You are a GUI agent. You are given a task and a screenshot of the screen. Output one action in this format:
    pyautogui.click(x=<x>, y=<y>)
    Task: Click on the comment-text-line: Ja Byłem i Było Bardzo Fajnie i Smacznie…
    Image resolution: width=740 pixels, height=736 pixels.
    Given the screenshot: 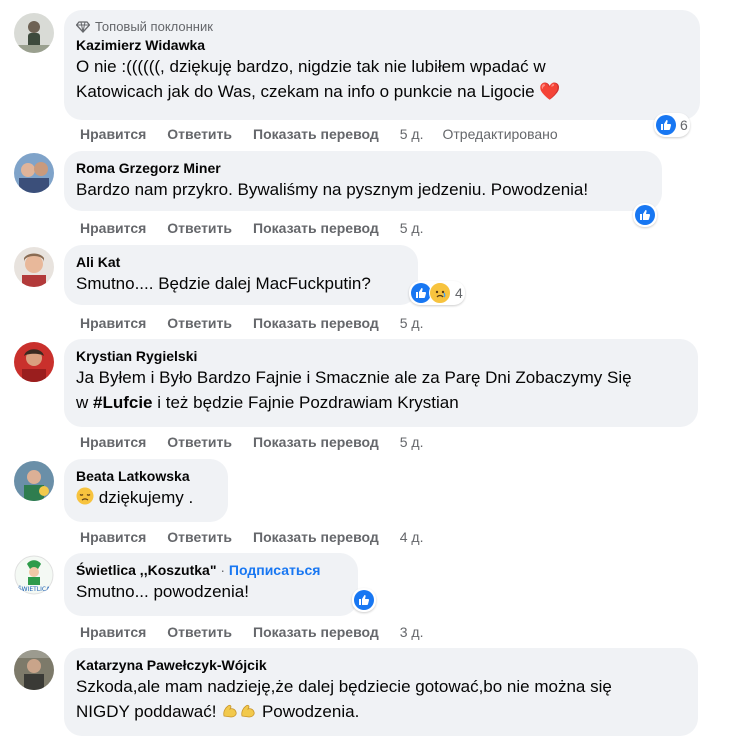 What is the action you would take?
    pyautogui.click(x=354, y=377)
    